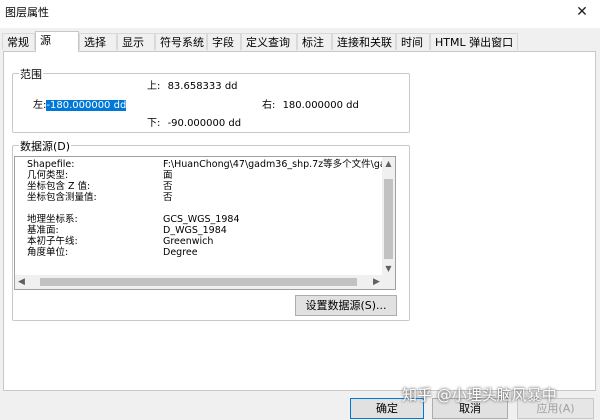 This screenshot has height=420, width=600. I want to click on list-item: 几何类型: 面, so click(199, 175).